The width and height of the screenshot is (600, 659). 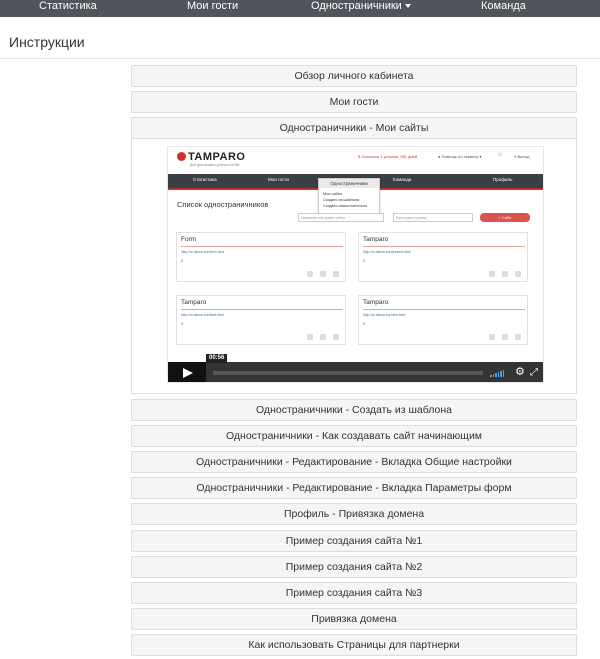 What do you see at coordinates (205, 179) in the screenshot?
I see `video-nav-item: Статистика` at bounding box center [205, 179].